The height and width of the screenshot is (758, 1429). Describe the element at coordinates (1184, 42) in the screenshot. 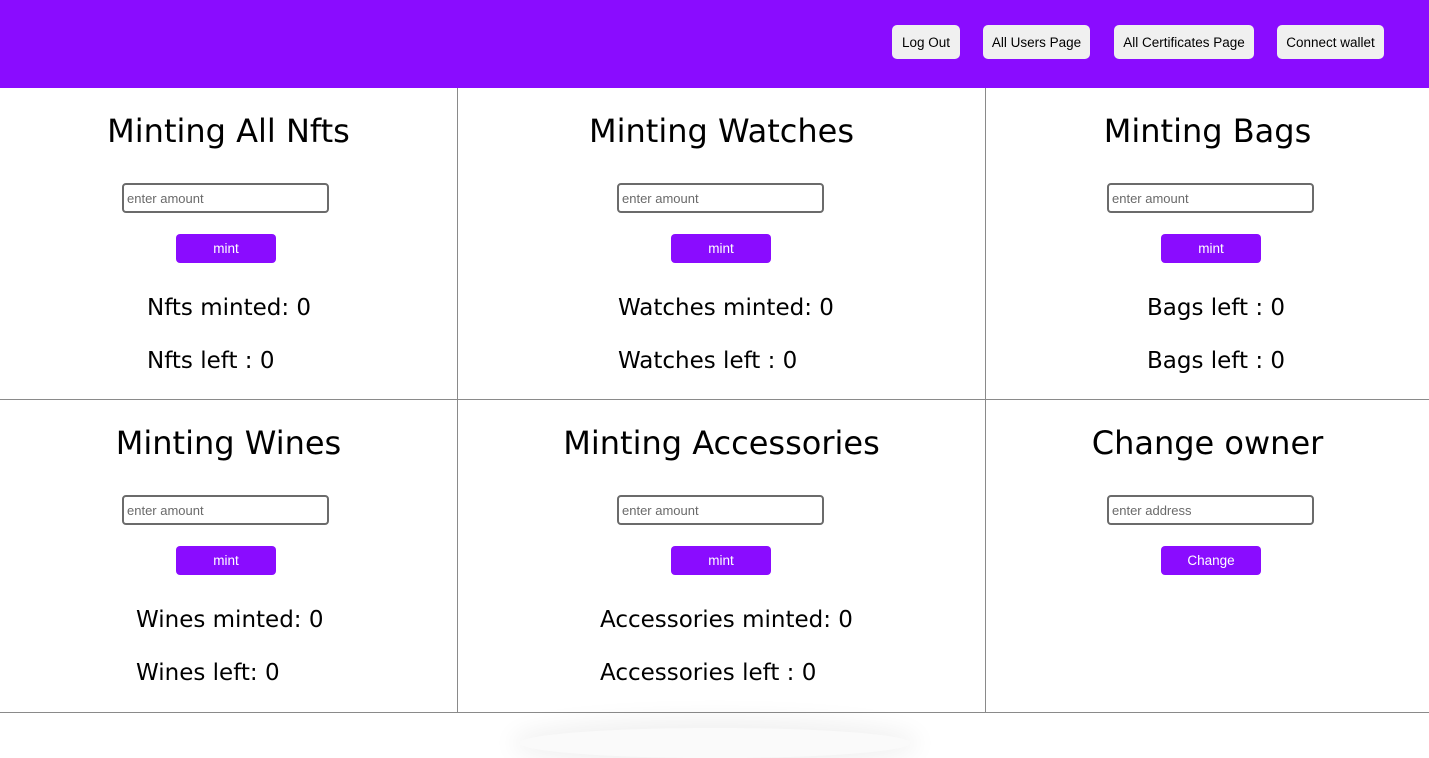

I see `all-certificates-page-button: All Certificates Page` at that location.